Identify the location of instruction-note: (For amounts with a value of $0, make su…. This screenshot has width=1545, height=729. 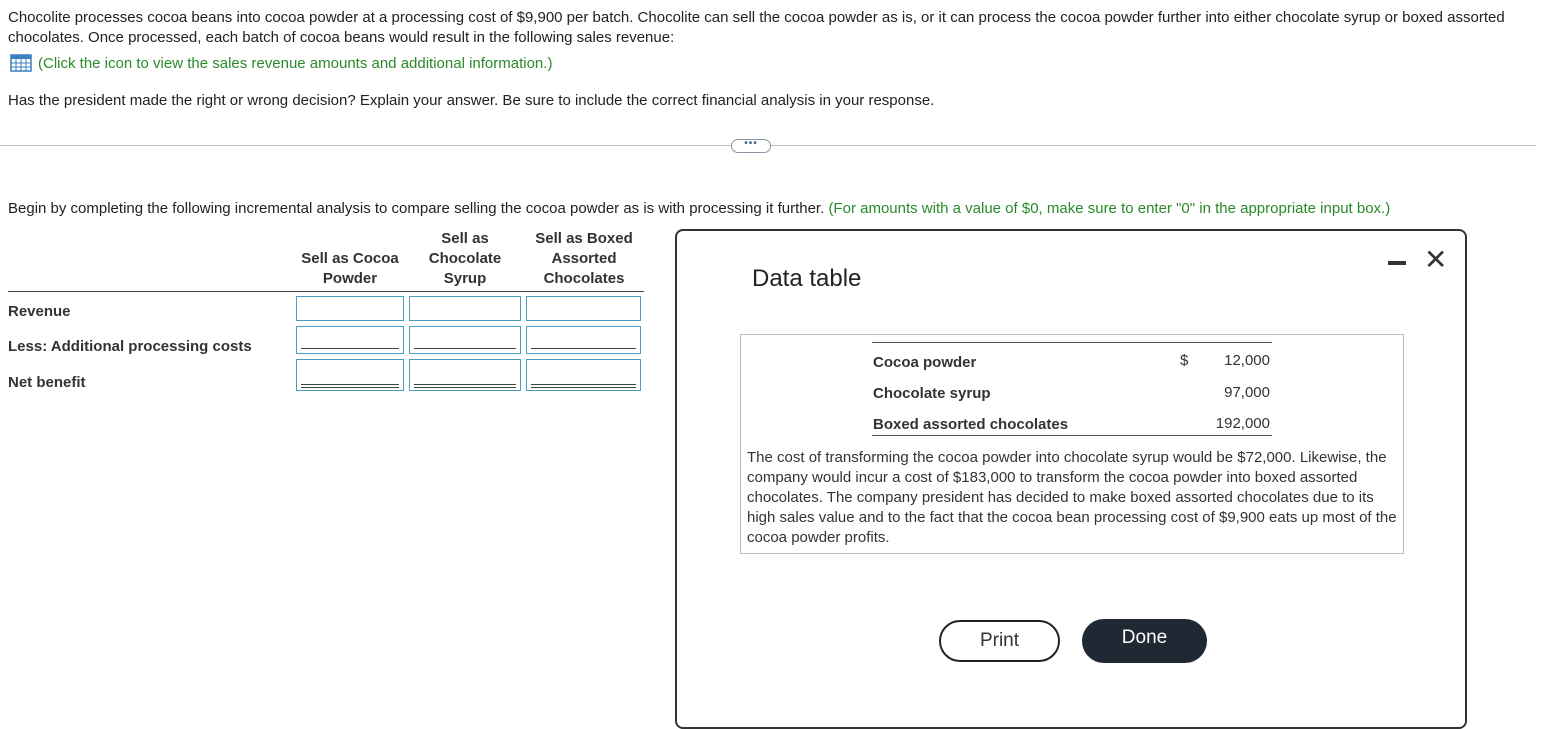
(1109, 208).